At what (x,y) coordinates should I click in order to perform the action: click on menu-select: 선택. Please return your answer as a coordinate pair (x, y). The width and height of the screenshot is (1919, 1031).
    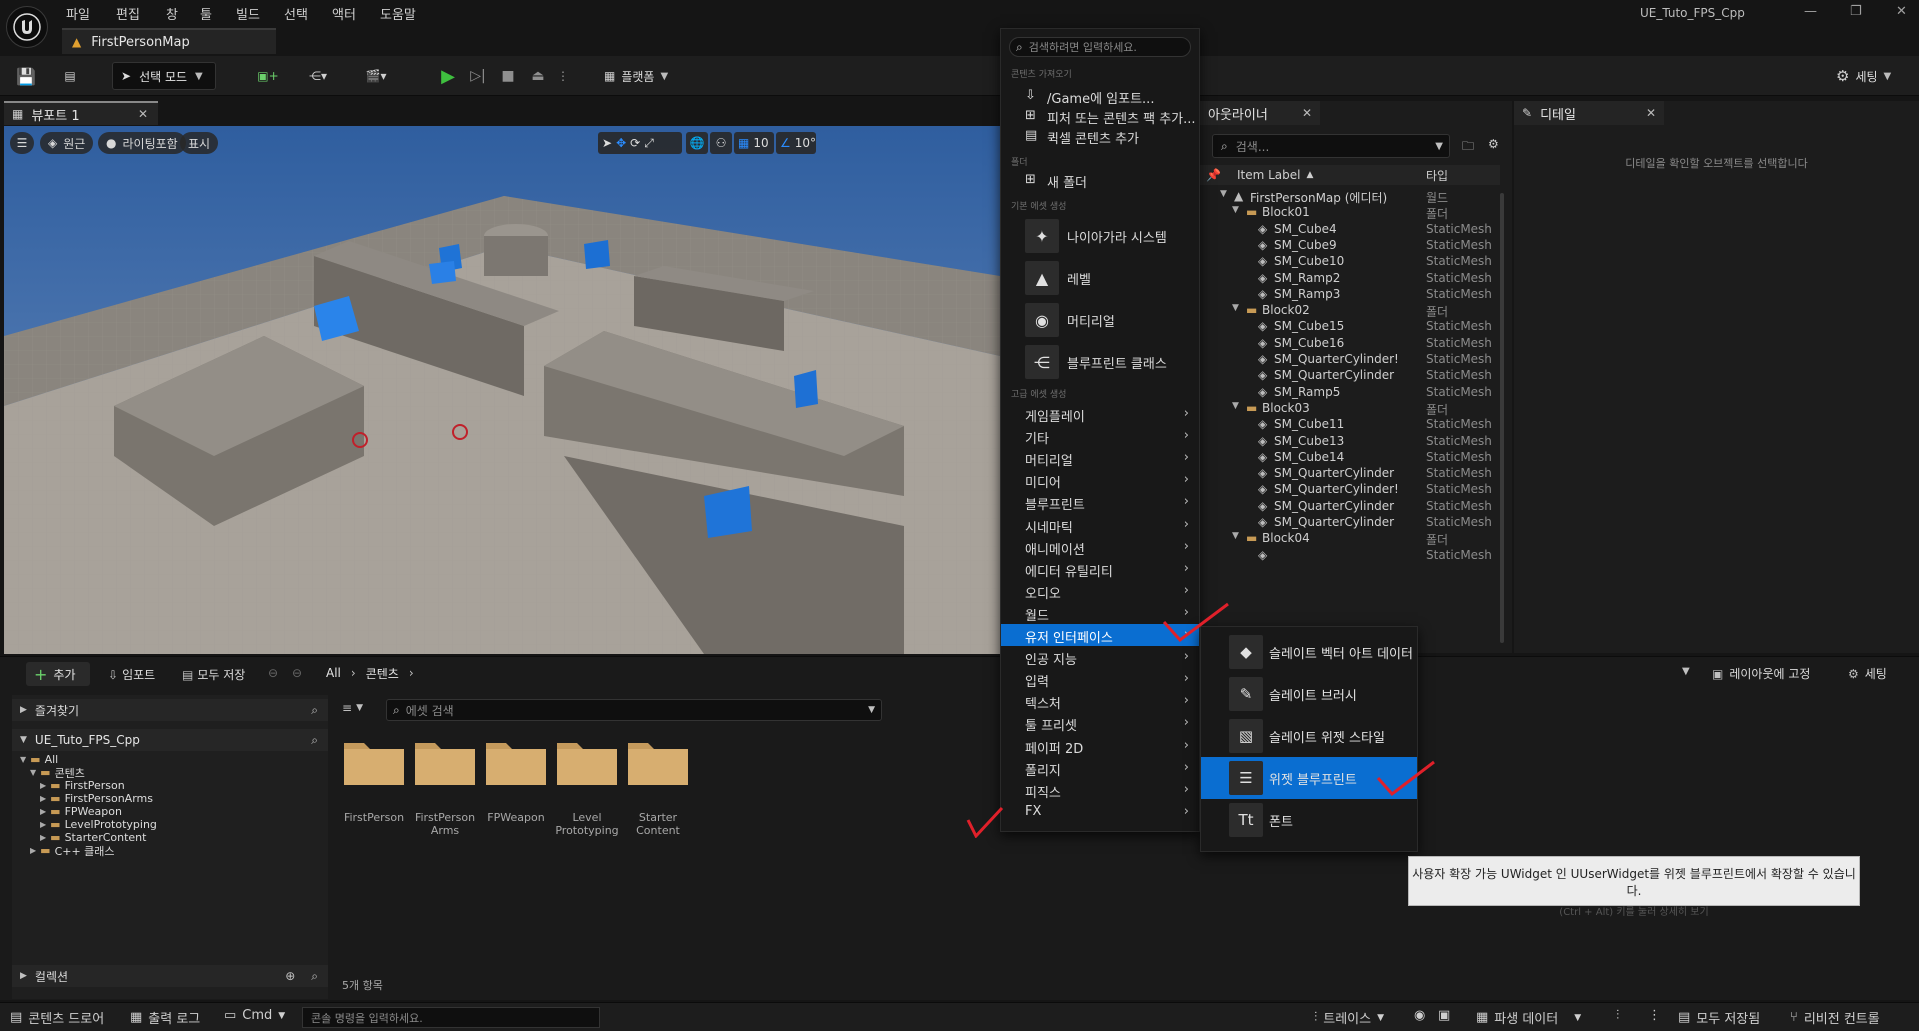
    Looking at the image, I should click on (296, 13).